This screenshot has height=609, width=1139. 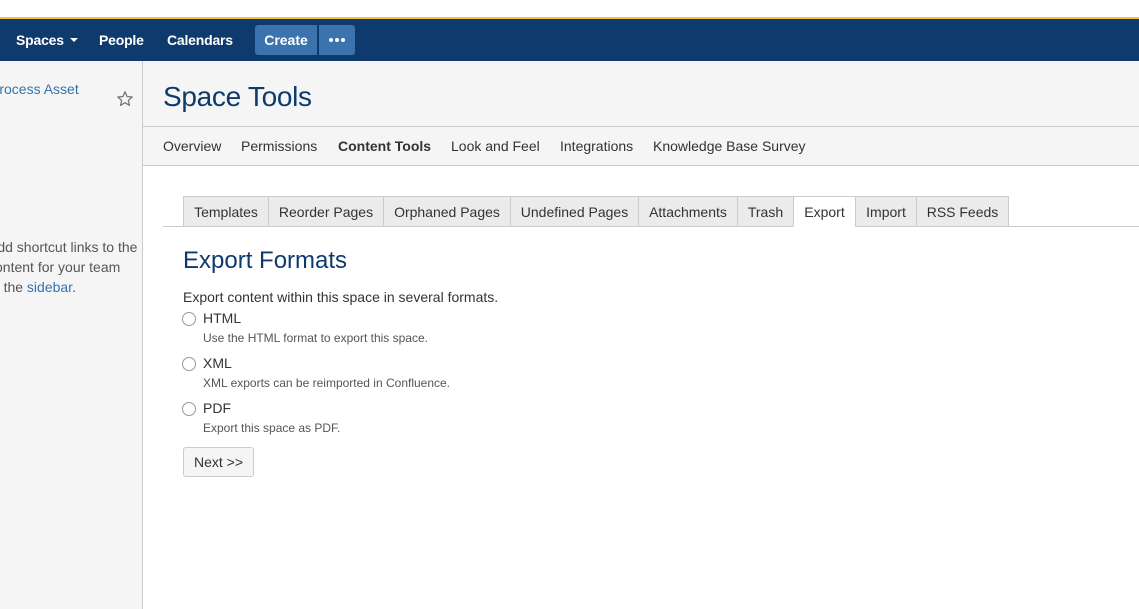 I want to click on xml-radio, so click(x=189, y=364).